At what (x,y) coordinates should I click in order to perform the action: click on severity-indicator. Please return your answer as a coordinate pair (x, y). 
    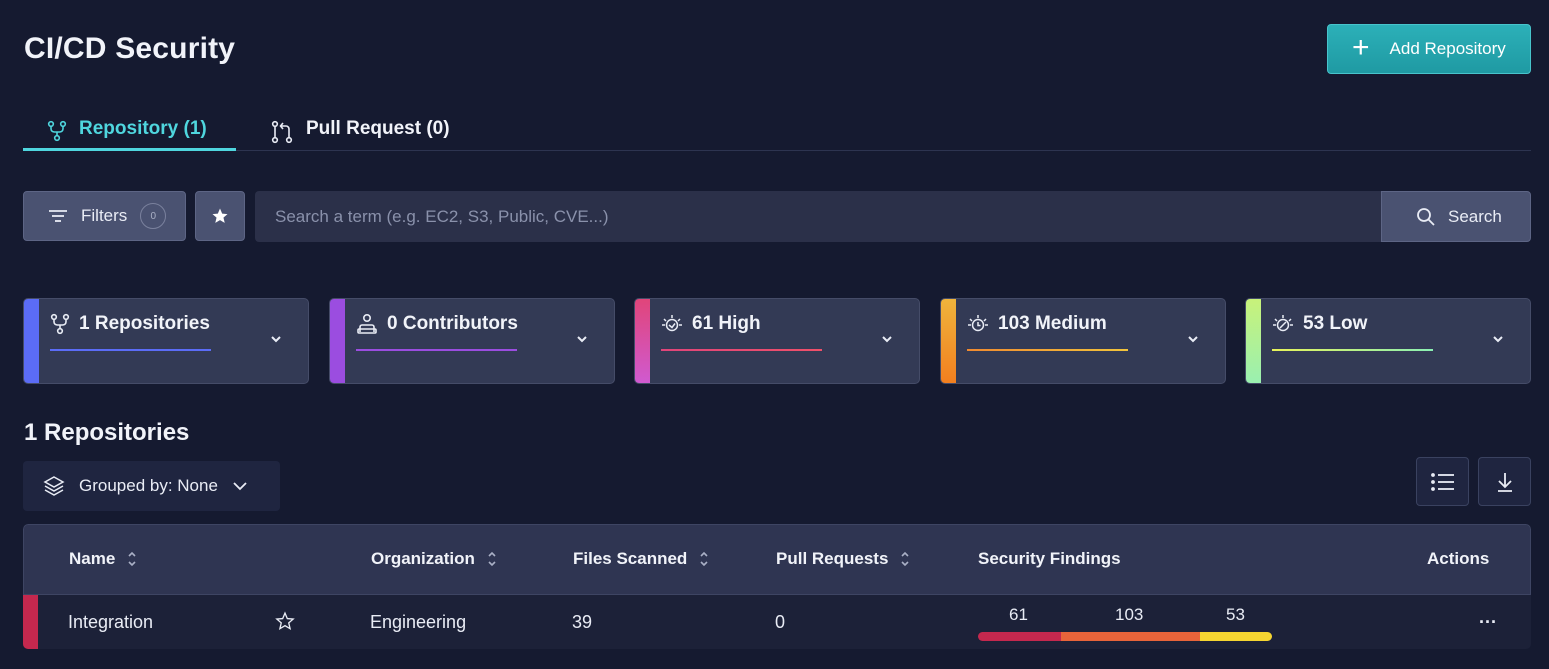
    Looking at the image, I should click on (30, 622).